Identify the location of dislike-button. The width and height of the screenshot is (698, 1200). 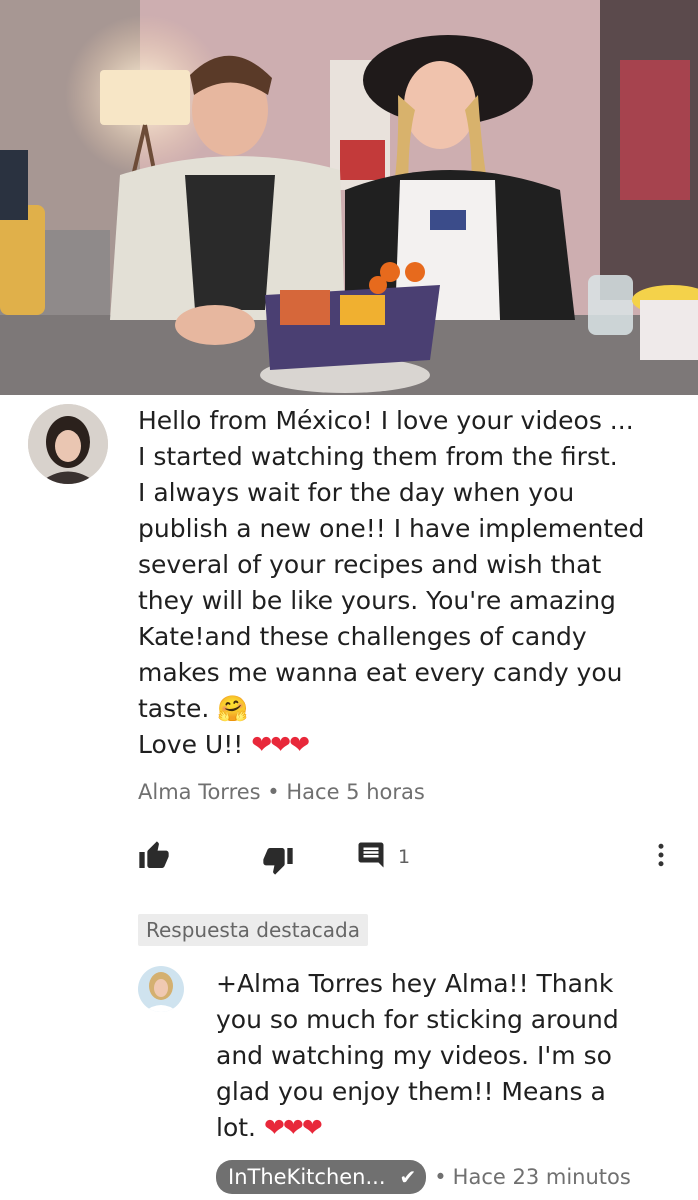
(278, 862).